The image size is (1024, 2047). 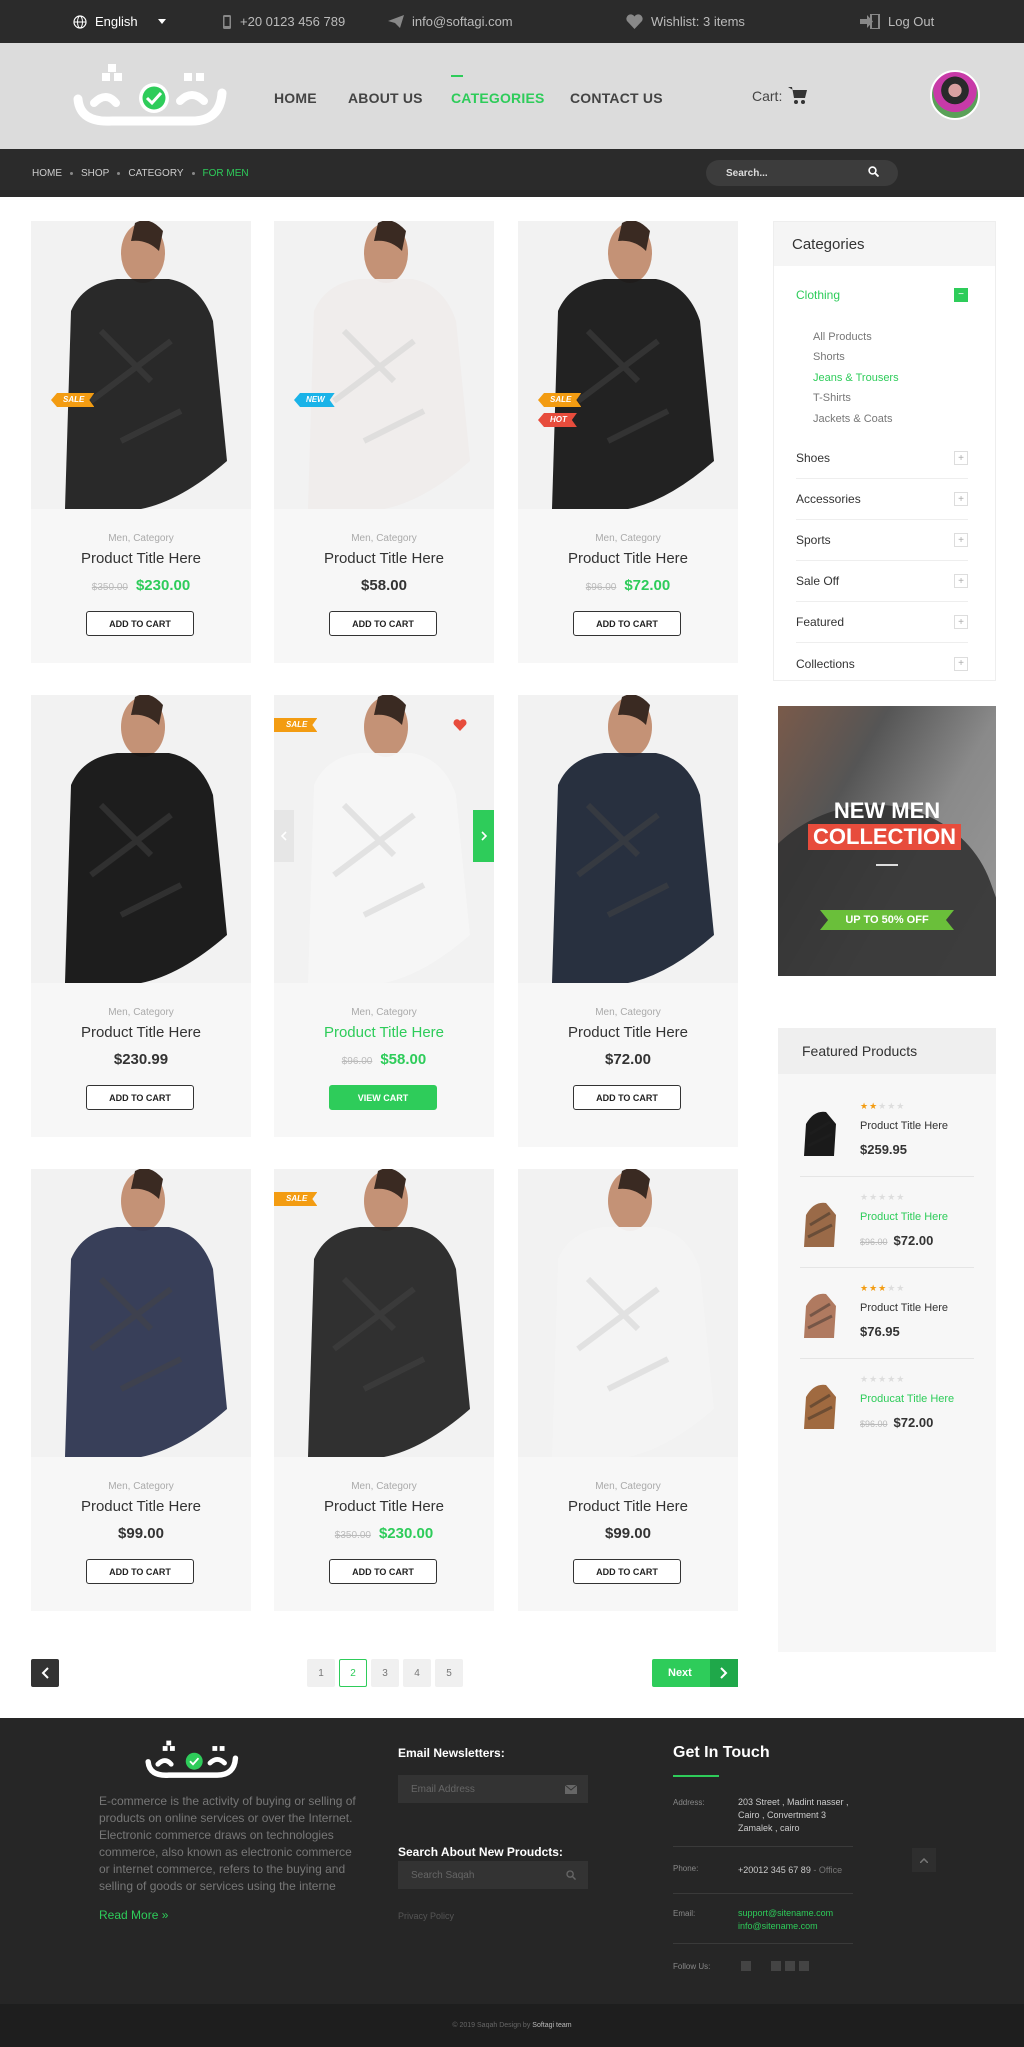 I want to click on language-selector: English, so click(x=119, y=21).